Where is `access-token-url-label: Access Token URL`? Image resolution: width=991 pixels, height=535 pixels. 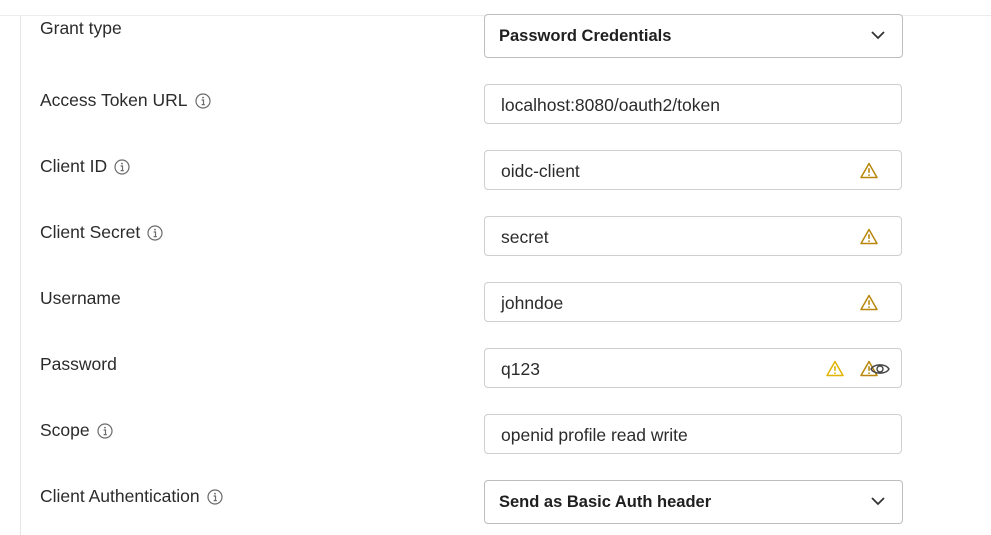 access-token-url-label: Access Token URL is located at coordinates (125, 100).